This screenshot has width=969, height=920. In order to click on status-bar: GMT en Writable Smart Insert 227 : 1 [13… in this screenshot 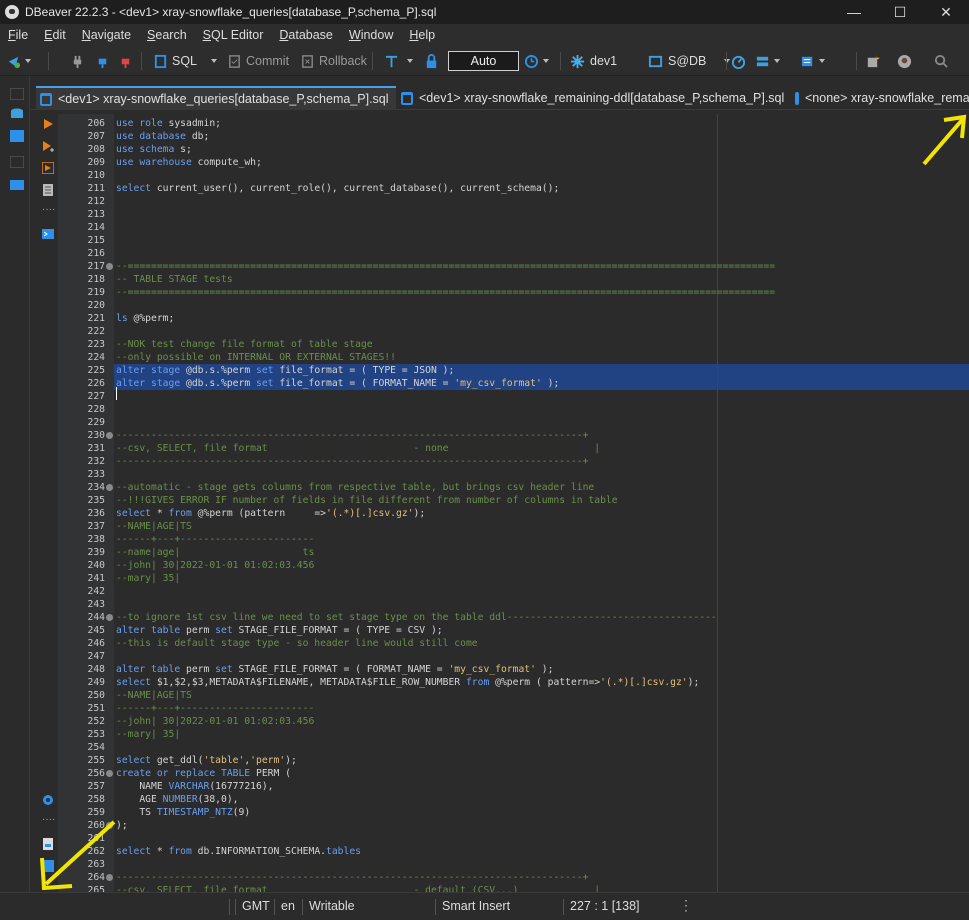, I will do `click(484, 906)`.